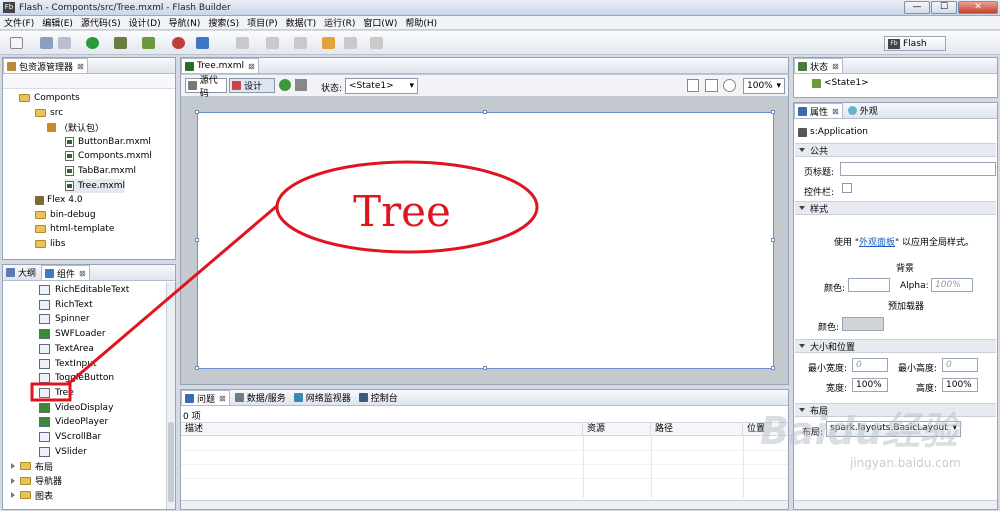  What do you see at coordinates (49, 98) in the screenshot?
I see `tree-item-folder: Componts` at bounding box center [49, 98].